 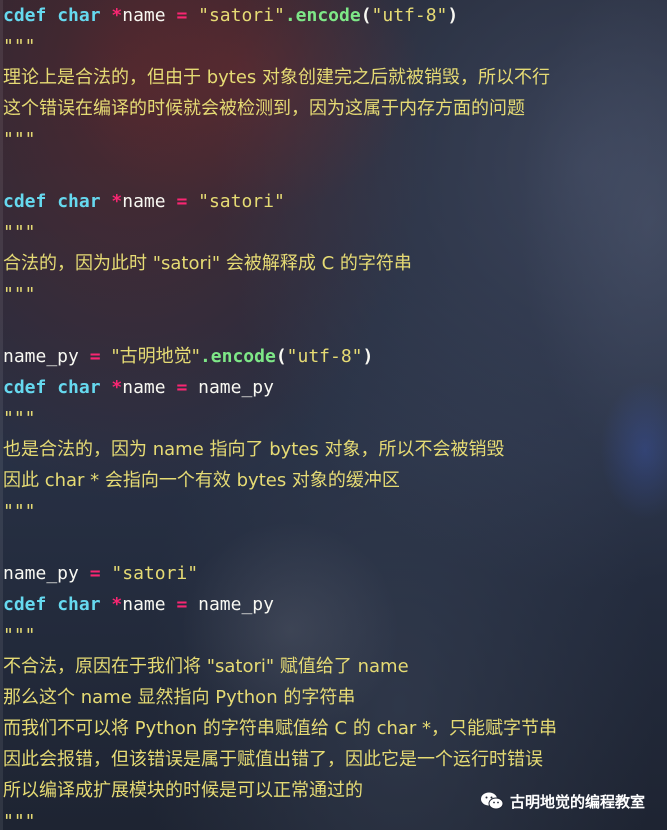 I want to click on code-line: cdef char *name = "satori", so click(x=333, y=201).